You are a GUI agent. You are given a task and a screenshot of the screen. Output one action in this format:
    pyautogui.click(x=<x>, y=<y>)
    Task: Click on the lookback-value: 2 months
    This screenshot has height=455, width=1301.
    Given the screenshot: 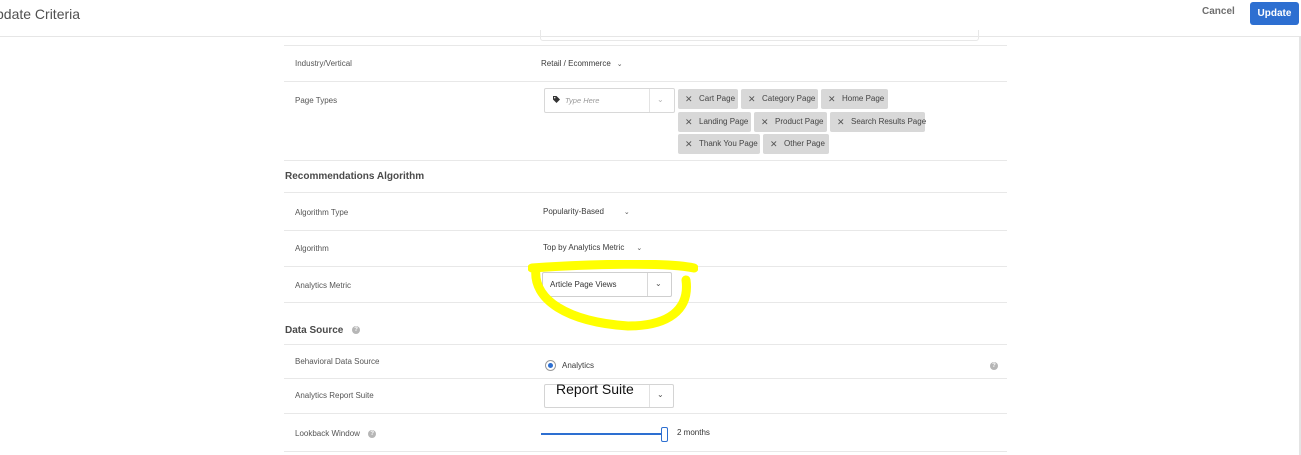 What is the action you would take?
    pyautogui.click(x=693, y=432)
    